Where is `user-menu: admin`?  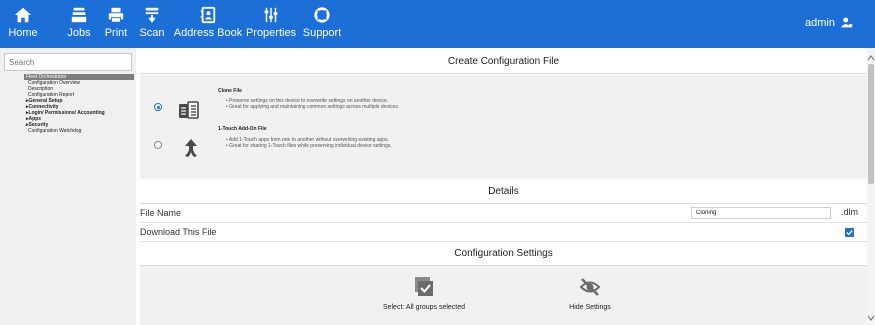
user-menu: admin is located at coordinates (829, 22).